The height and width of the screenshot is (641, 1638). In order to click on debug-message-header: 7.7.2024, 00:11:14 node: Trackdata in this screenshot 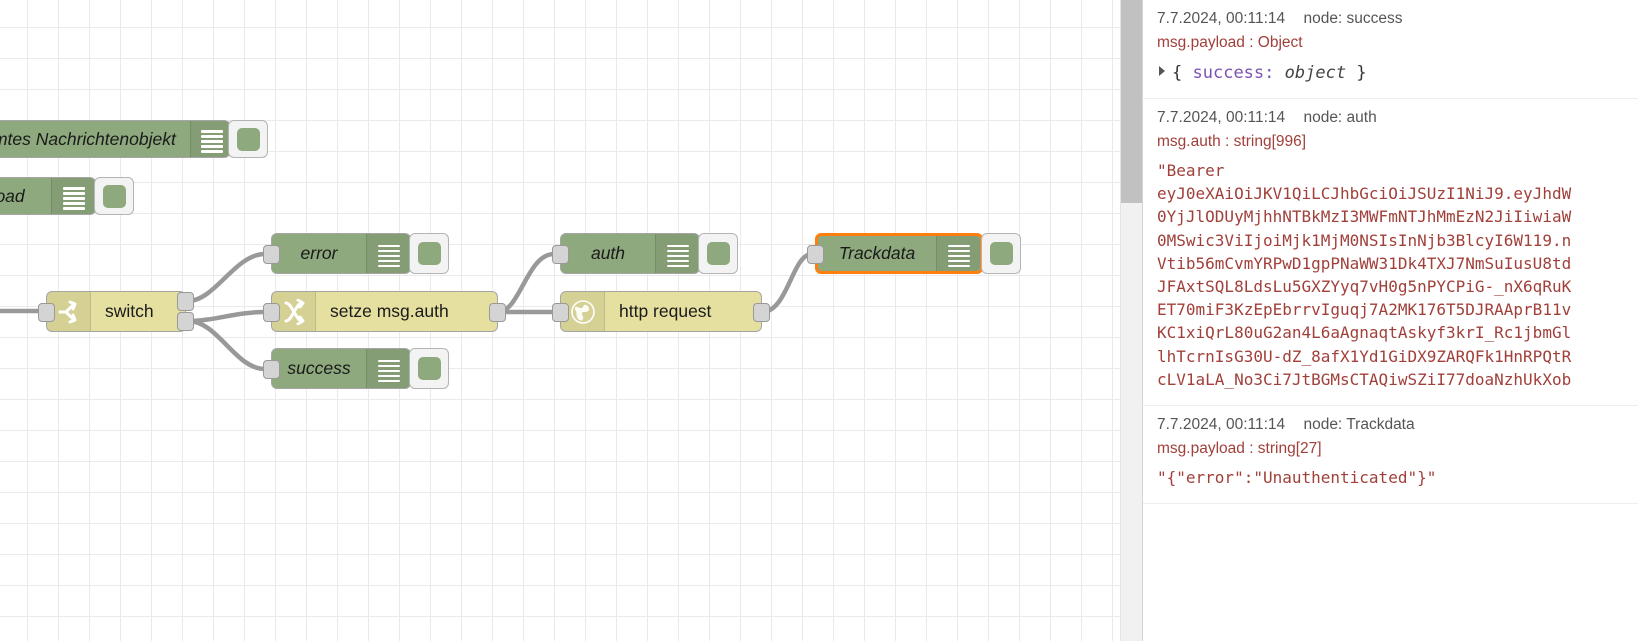, I will do `click(1390, 424)`.